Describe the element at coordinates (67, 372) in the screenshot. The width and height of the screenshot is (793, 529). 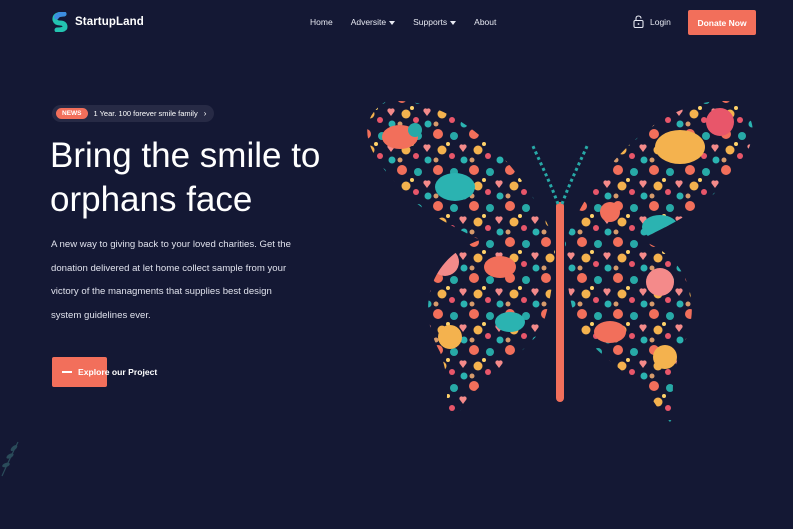
I see `dash-icon` at that location.